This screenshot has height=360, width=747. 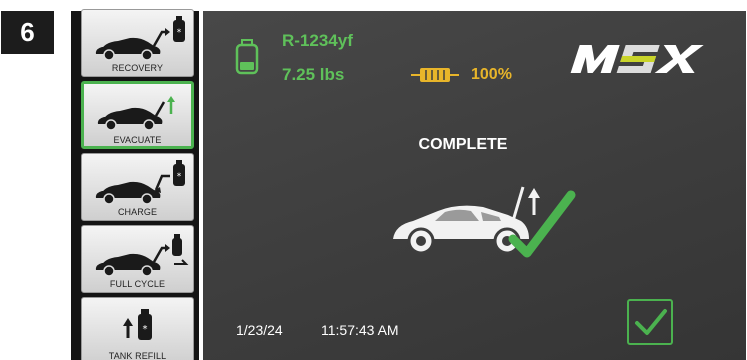 I want to click on sidebar-item-label: EVACUATE, so click(x=137, y=140).